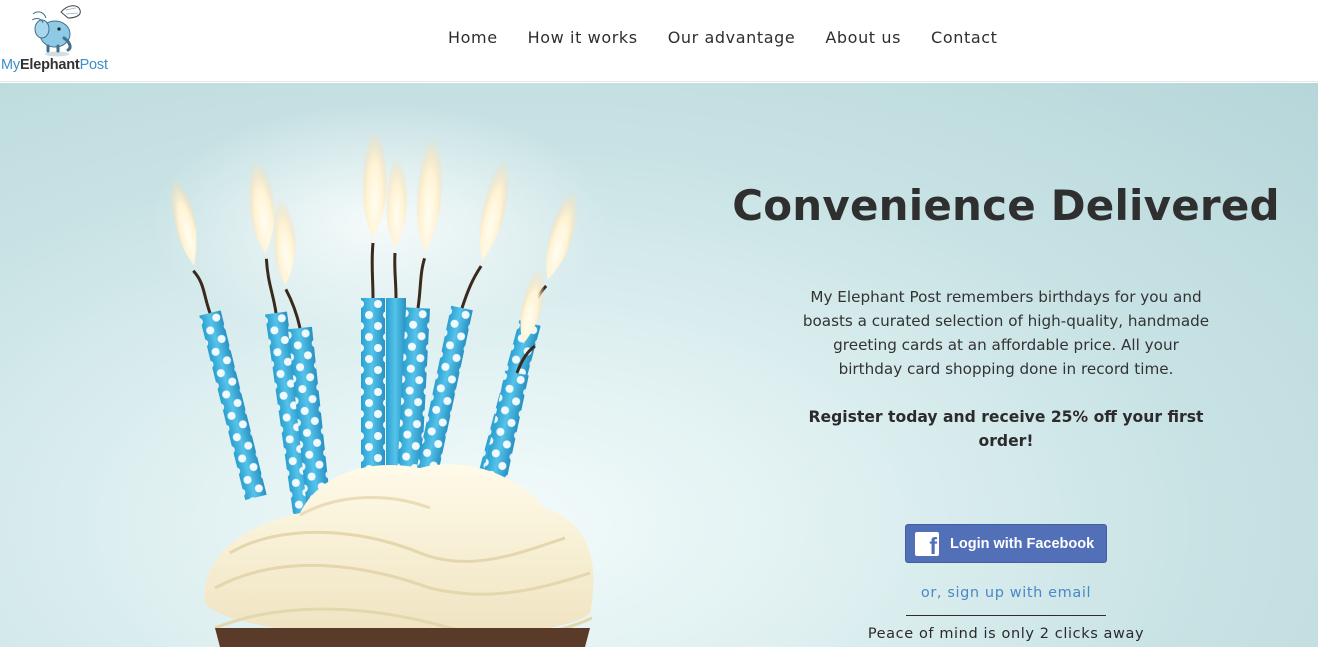 Image resolution: width=1318 pixels, height=647 pixels. Describe the element at coordinates (1006, 615) in the screenshot. I see `divider` at that location.